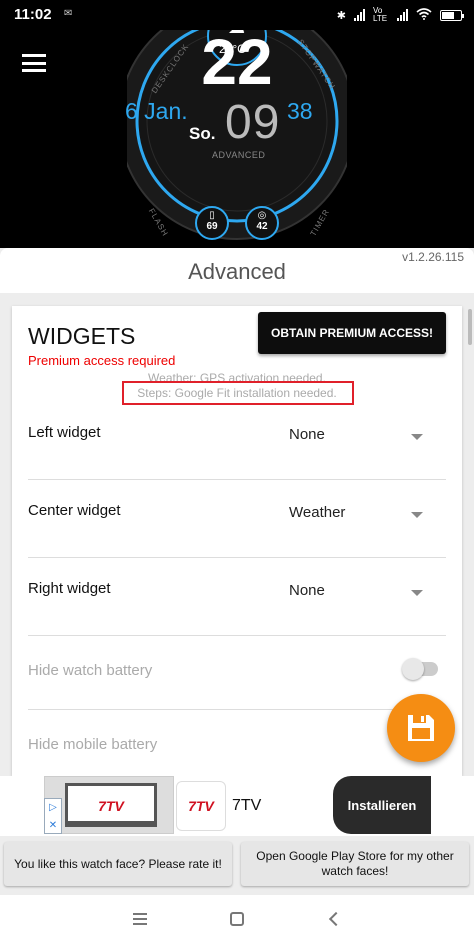 This screenshot has width=474, height=949. Describe the element at coordinates (93, 744) in the screenshot. I see `hide-mobile-battery-label: Hide mobile battery` at that location.